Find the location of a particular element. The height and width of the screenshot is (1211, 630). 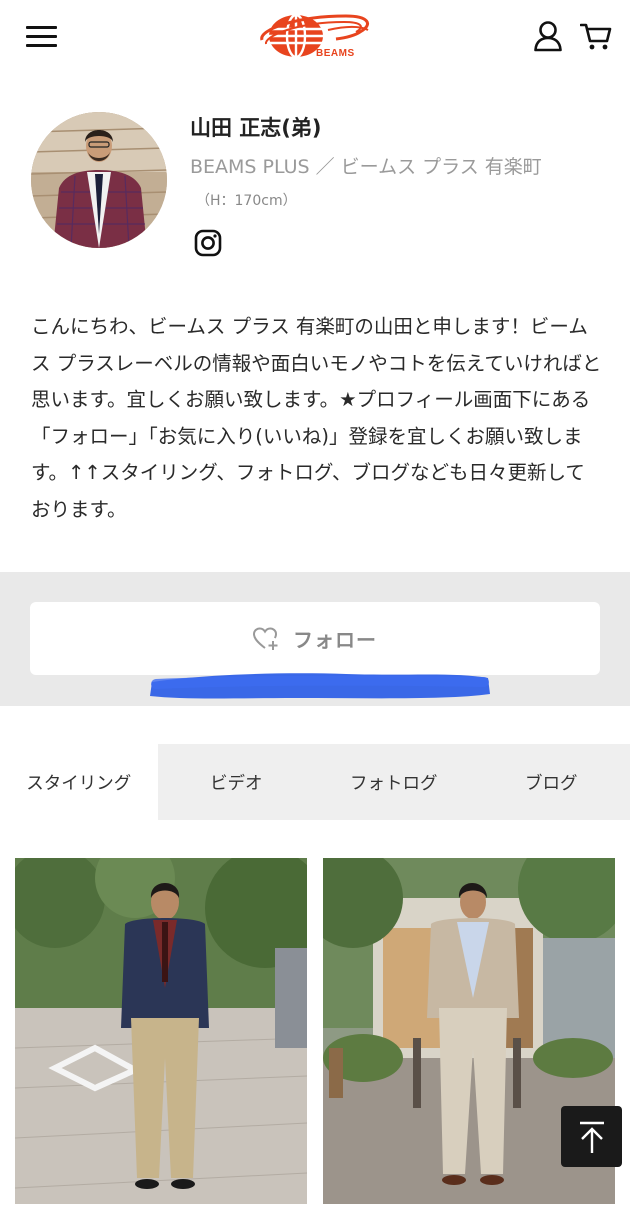

content-tabs: スタイリング ビデオ フォトログ ブログ is located at coordinates (315, 782).